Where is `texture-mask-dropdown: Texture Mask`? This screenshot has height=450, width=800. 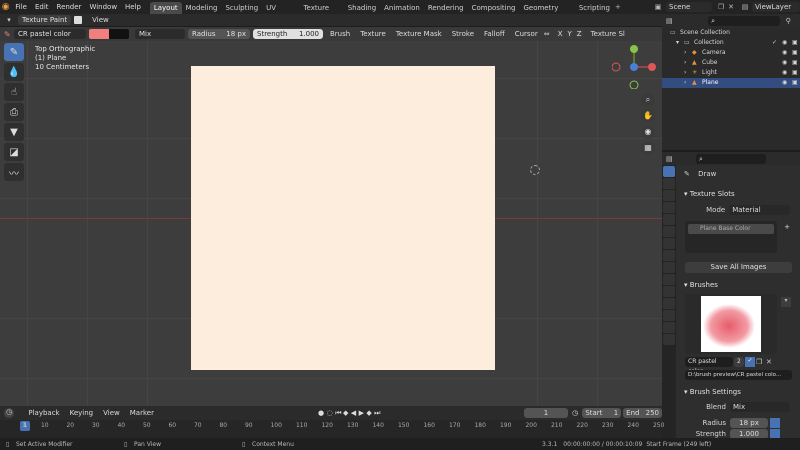 texture-mask-dropdown: Texture Mask is located at coordinates (419, 34).